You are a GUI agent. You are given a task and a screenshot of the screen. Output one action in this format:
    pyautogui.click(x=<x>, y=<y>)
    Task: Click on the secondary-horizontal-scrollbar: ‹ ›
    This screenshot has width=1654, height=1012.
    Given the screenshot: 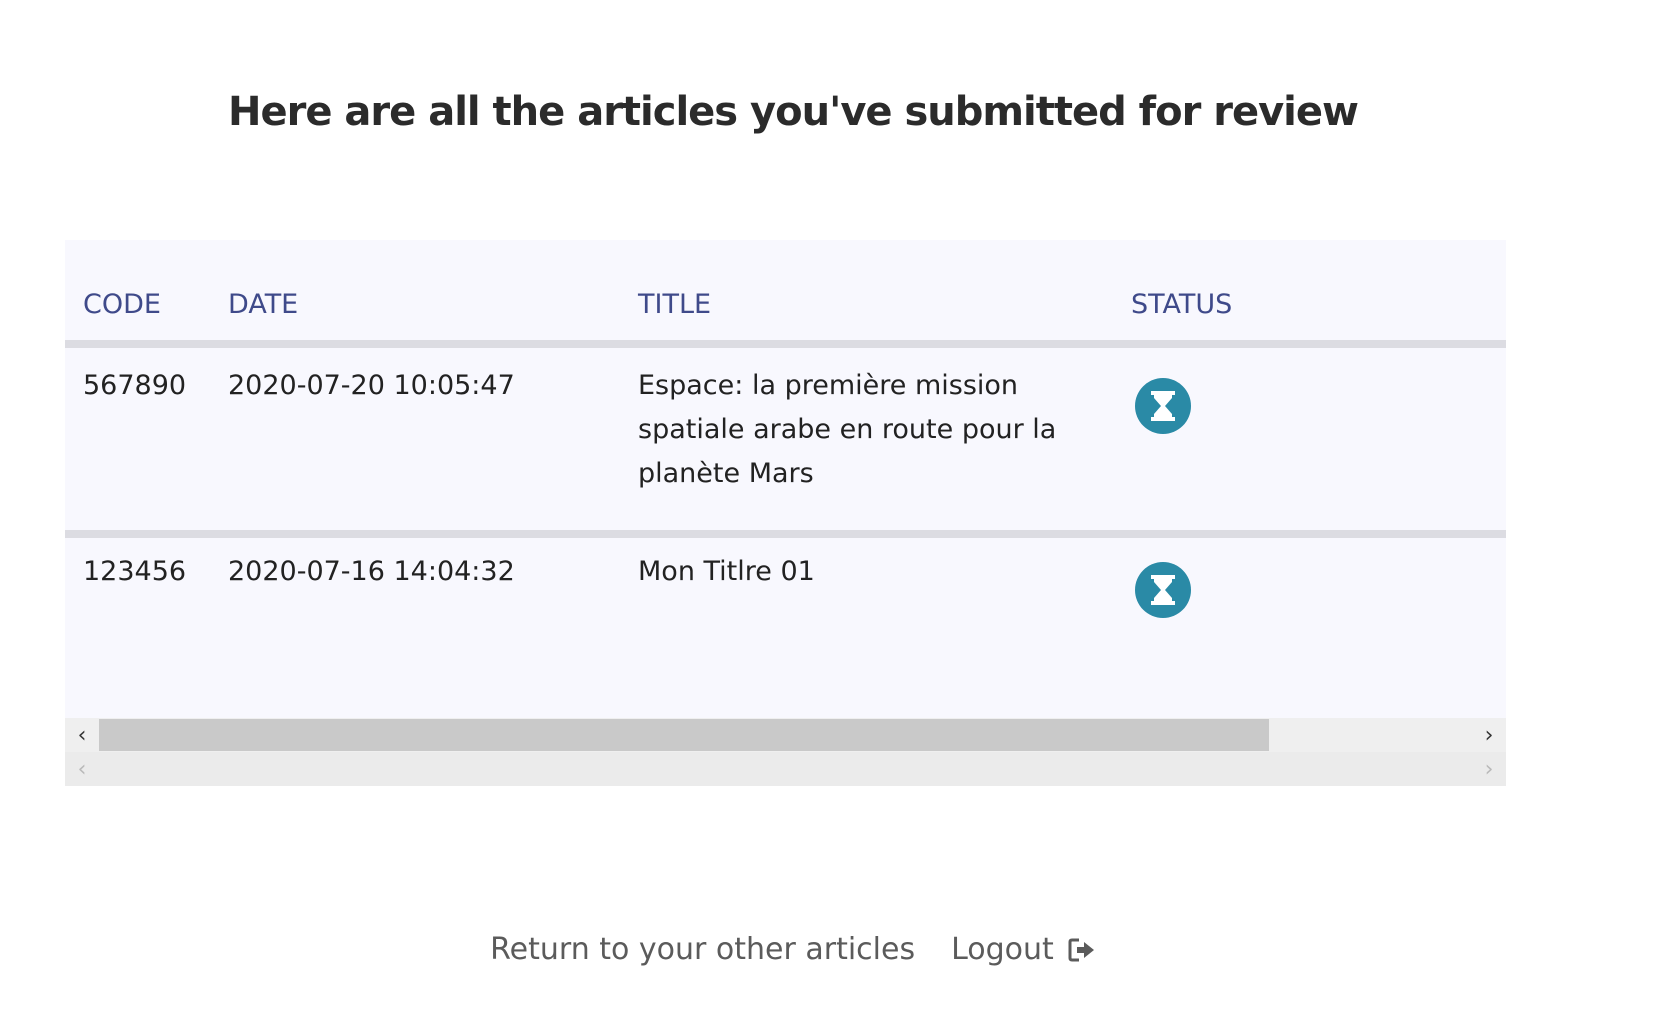 What is the action you would take?
    pyautogui.click(x=785, y=769)
    